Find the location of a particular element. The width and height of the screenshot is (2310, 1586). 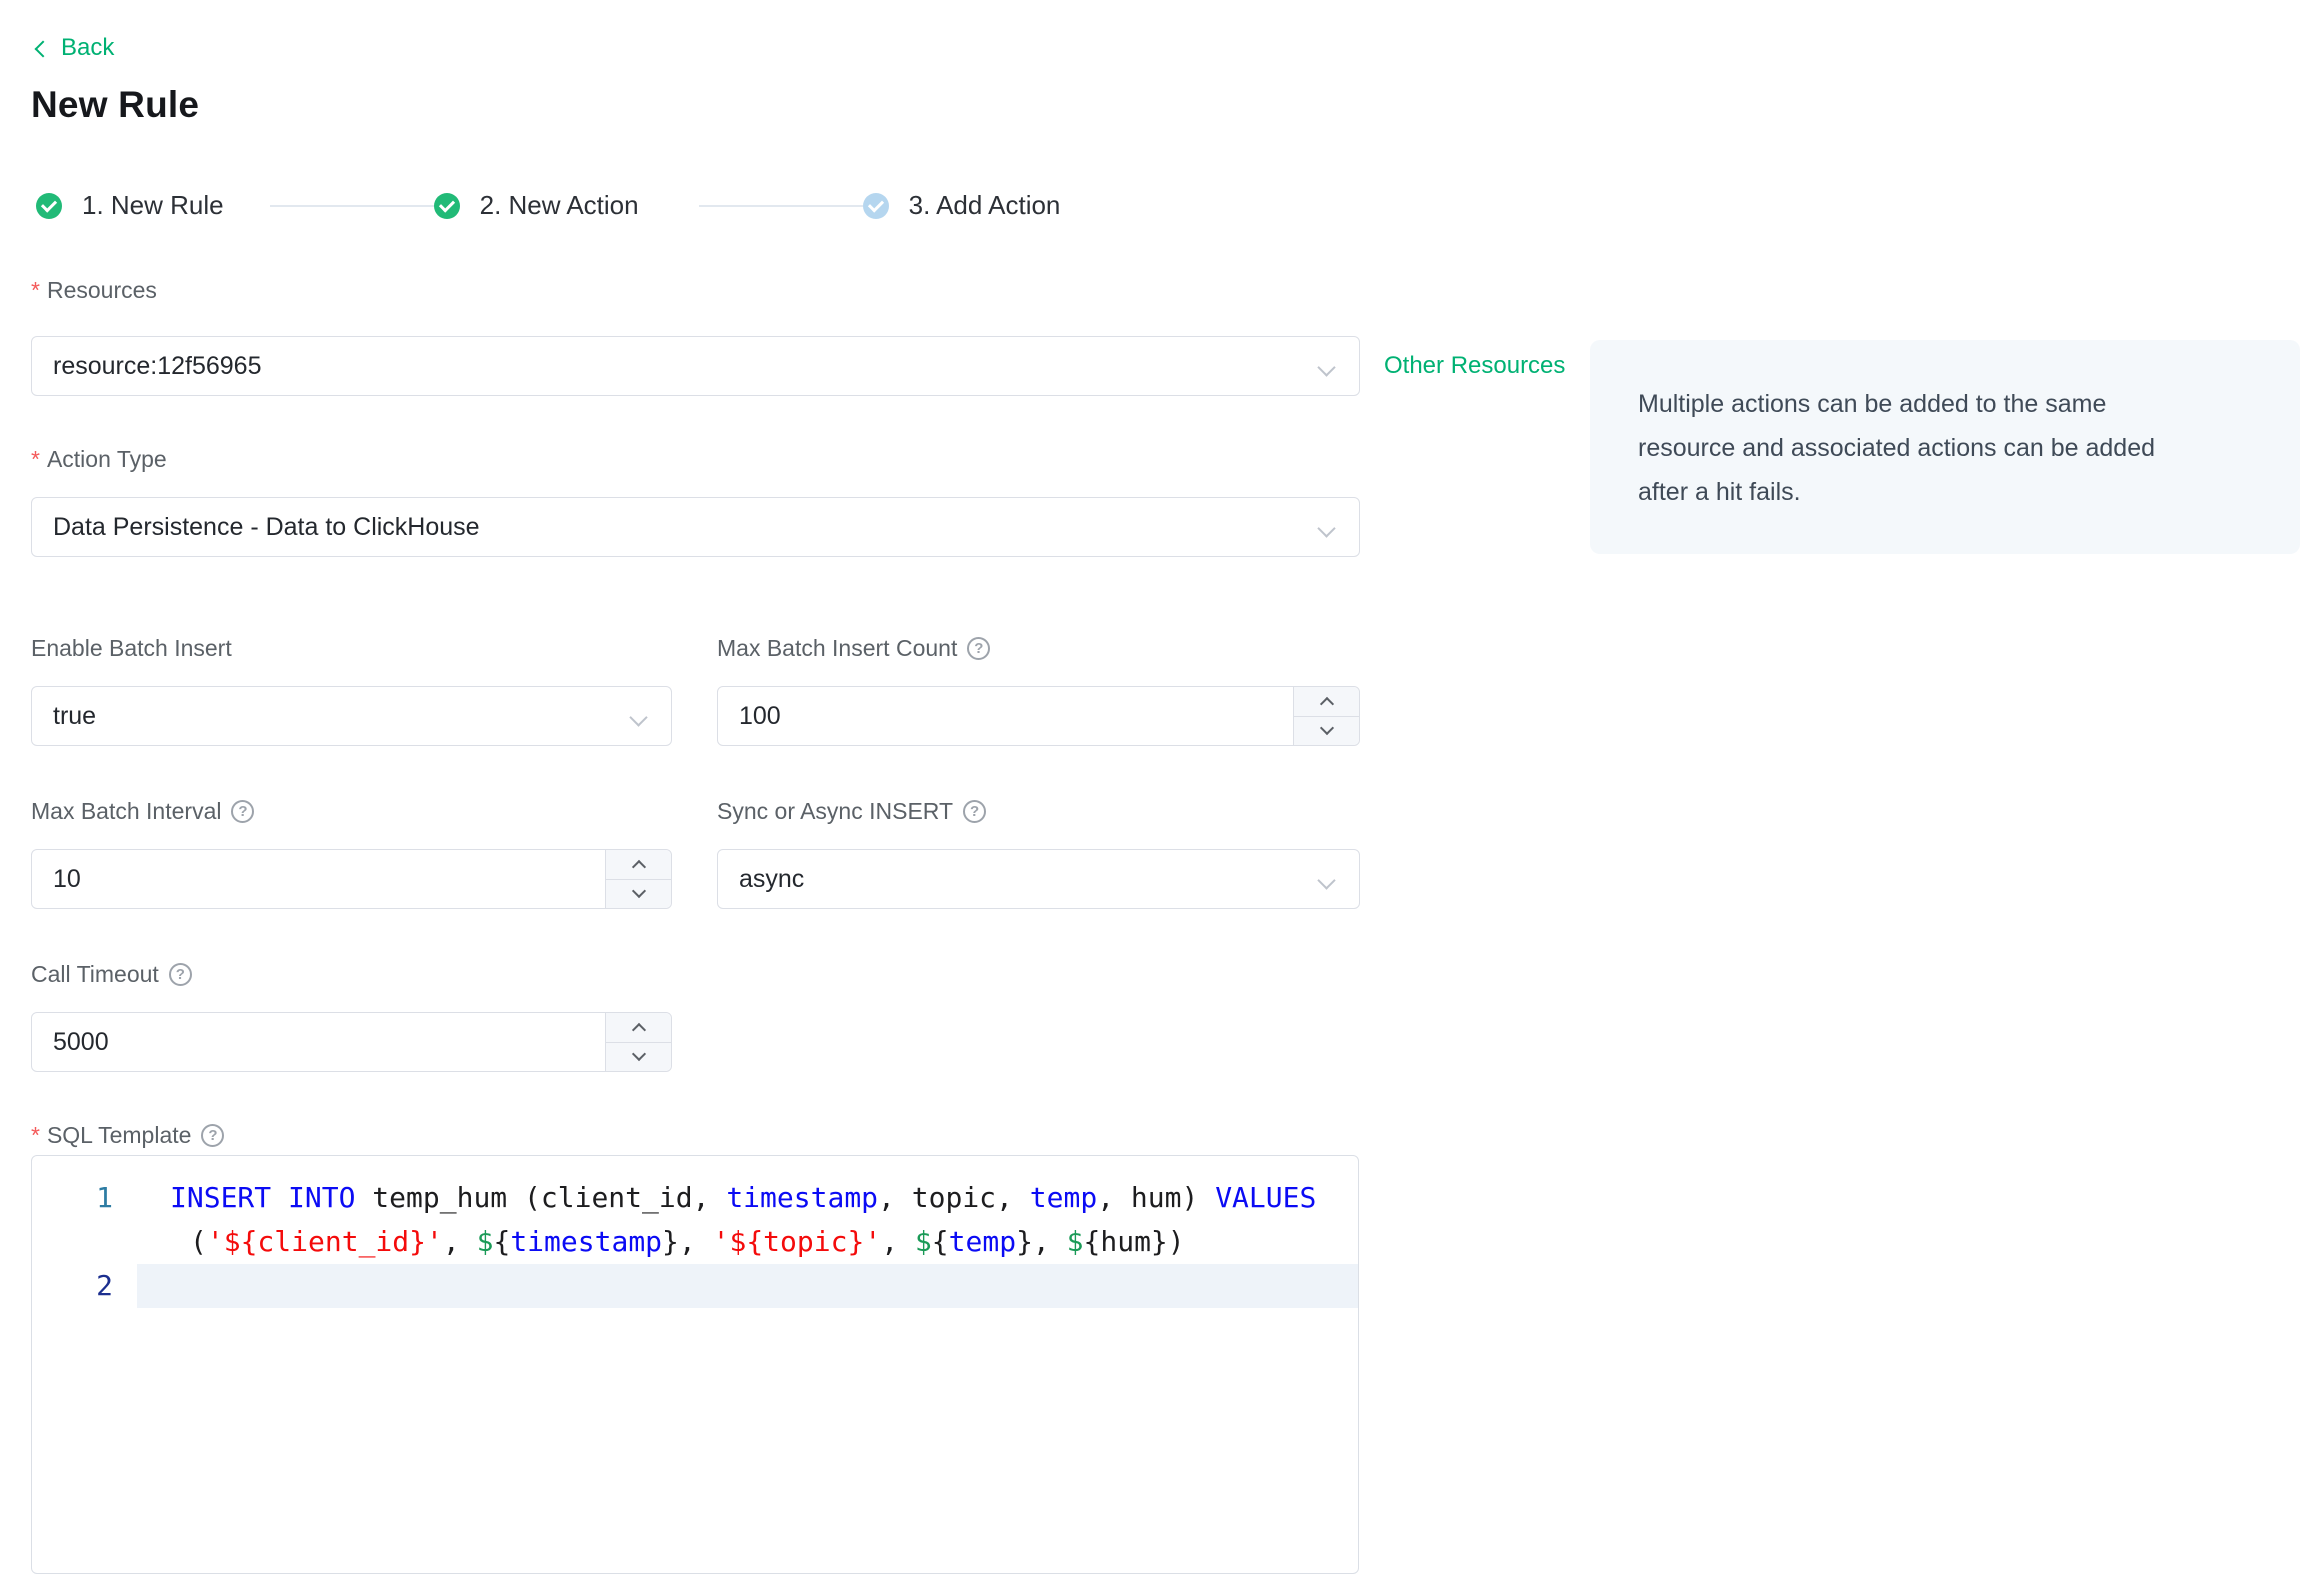

step-new-rule: 1. New Rule is located at coordinates (130, 205).